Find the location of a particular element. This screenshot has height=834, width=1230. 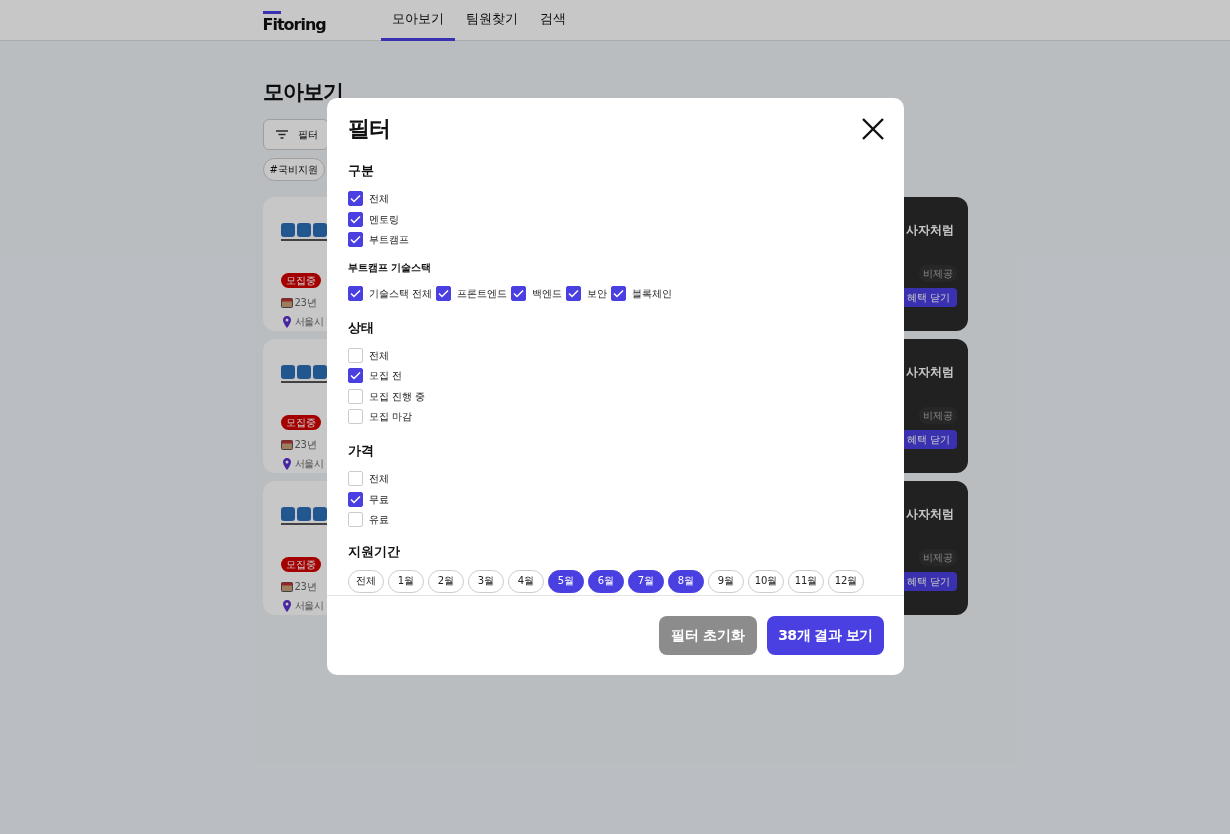

section-title: 지원기간 is located at coordinates (374, 552).